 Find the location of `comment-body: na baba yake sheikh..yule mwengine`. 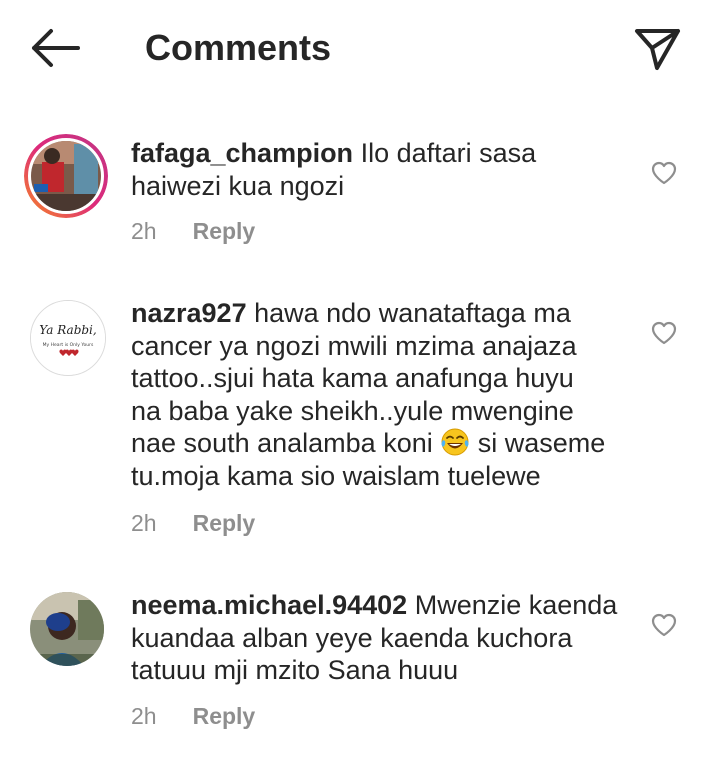

comment-body: na baba yake sheikh..yule mwengine is located at coordinates (352, 410).